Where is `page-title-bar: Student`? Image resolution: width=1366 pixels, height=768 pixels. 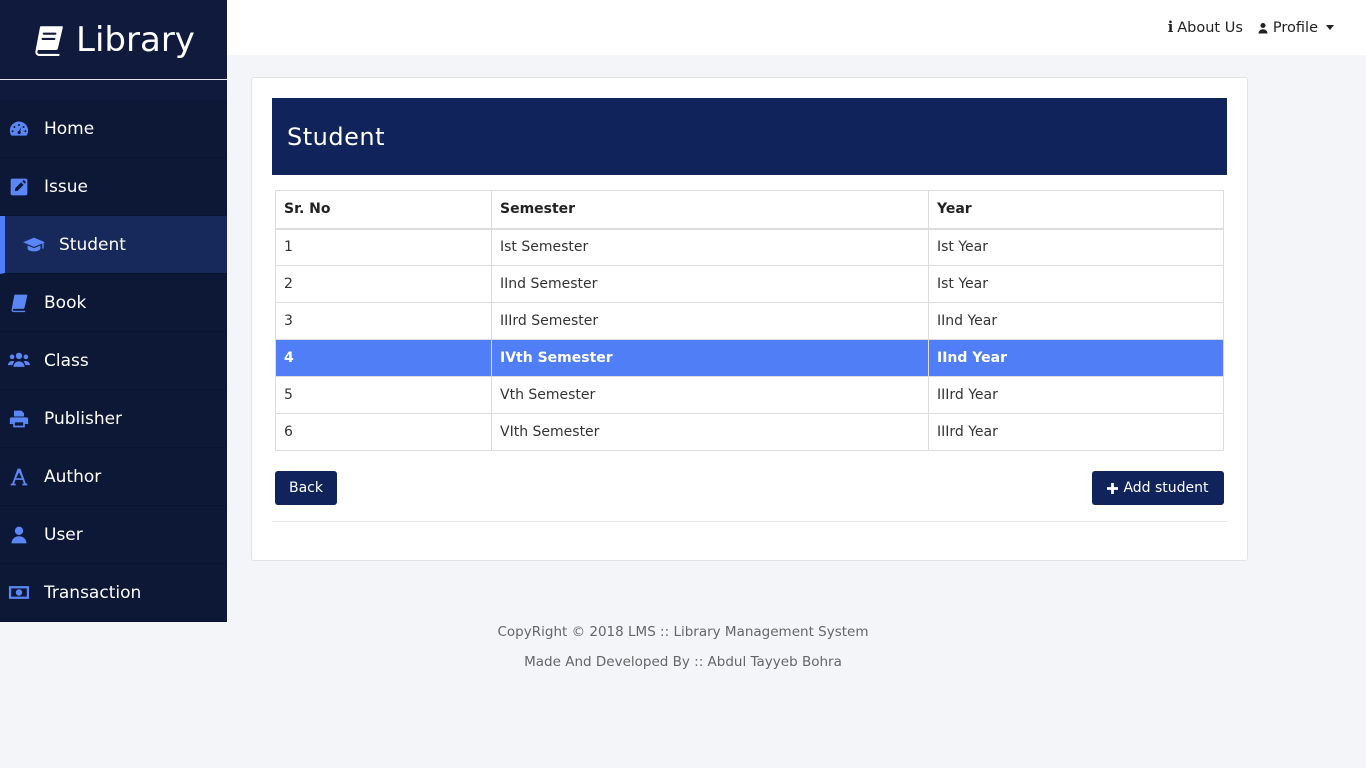
page-title-bar: Student is located at coordinates (749, 136).